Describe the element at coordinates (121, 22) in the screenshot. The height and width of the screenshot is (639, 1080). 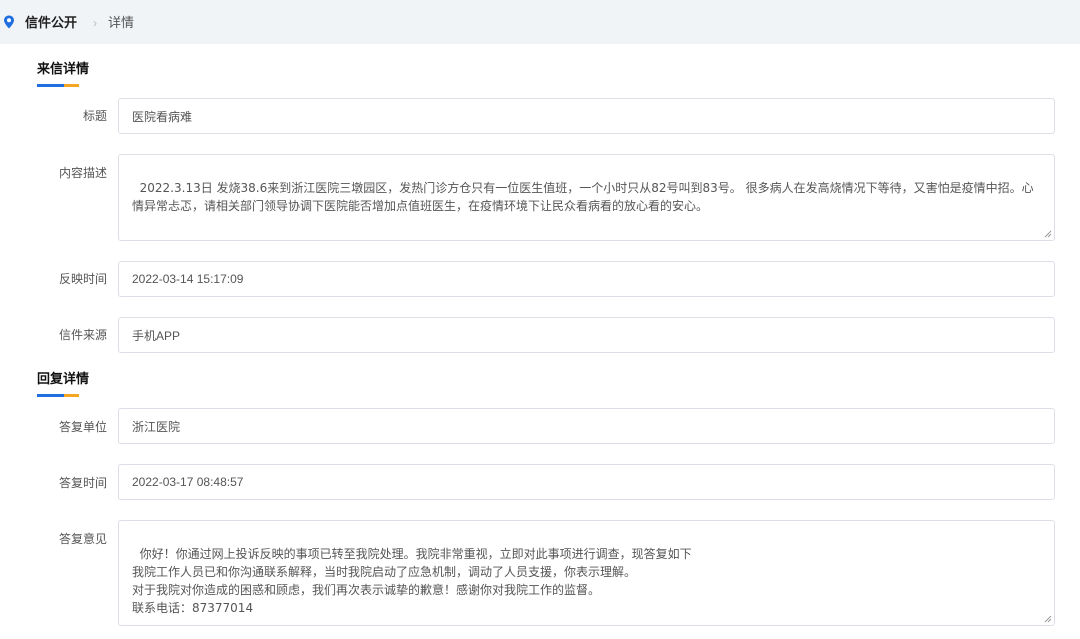
I see `breadcrumb-current: 详情` at that location.